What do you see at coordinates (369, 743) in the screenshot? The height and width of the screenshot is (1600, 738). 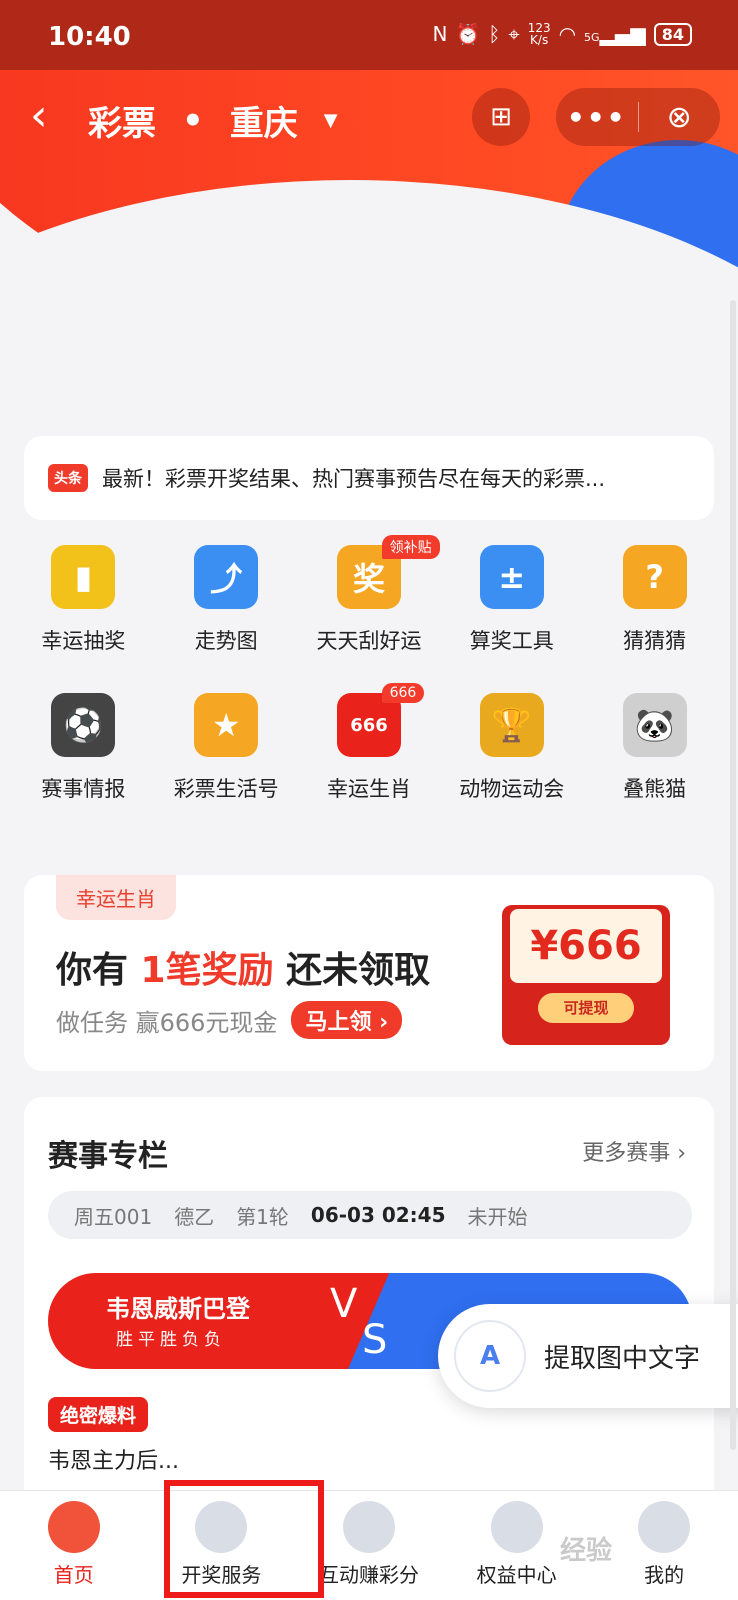 I see `grid-item: 666 666 幸运生肖` at bounding box center [369, 743].